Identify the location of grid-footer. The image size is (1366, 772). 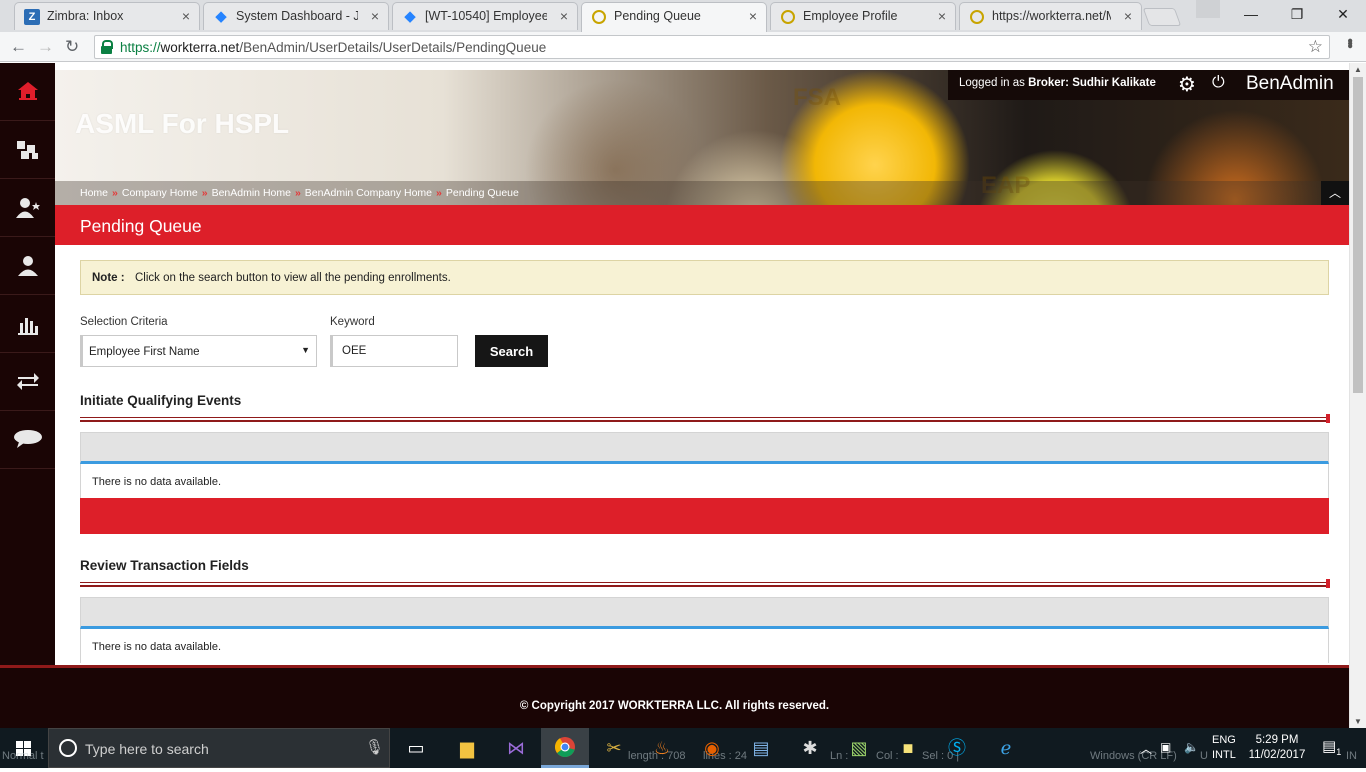
(704, 516).